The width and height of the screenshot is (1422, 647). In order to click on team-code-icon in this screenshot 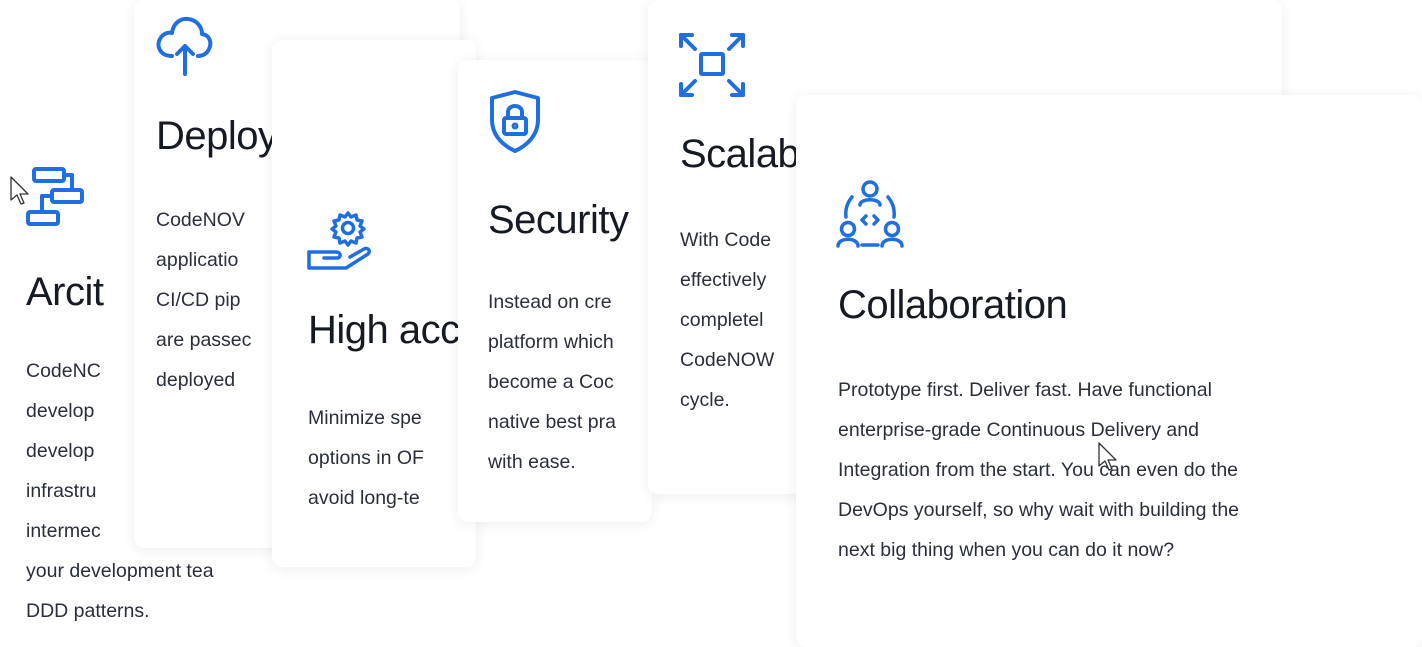, I will do `click(870, 215)`.